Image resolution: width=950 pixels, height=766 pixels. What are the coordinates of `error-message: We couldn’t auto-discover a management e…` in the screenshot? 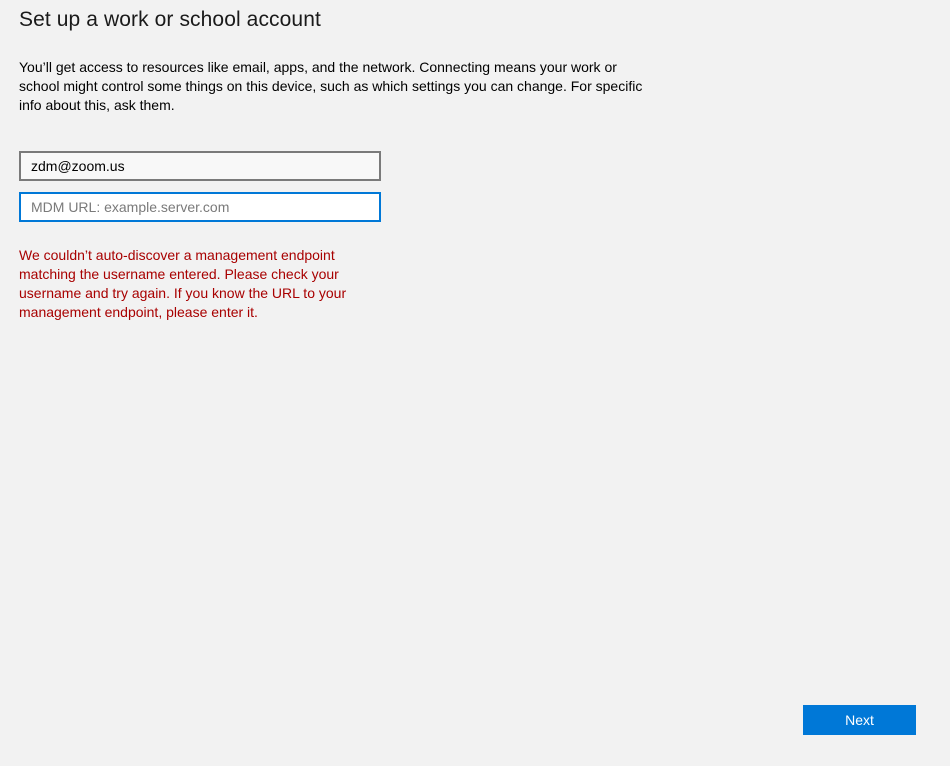 It's located at (191, 284).